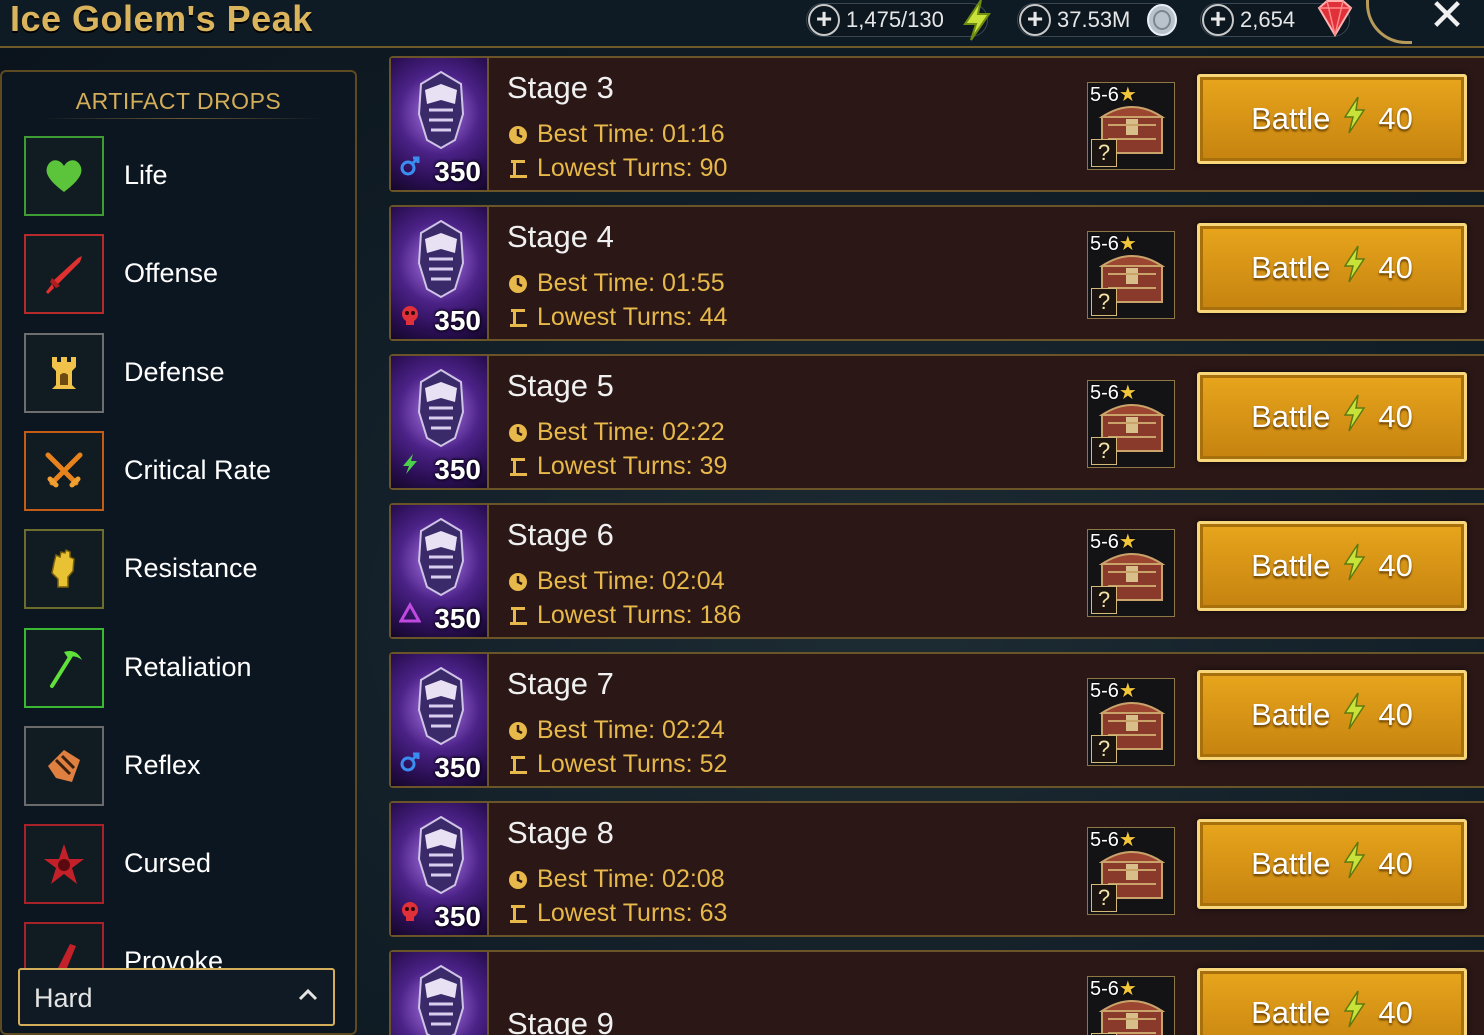  Describe the element at coordinates (1447, 20) in the screenshot. I see `close-icon: ✕` at that location.